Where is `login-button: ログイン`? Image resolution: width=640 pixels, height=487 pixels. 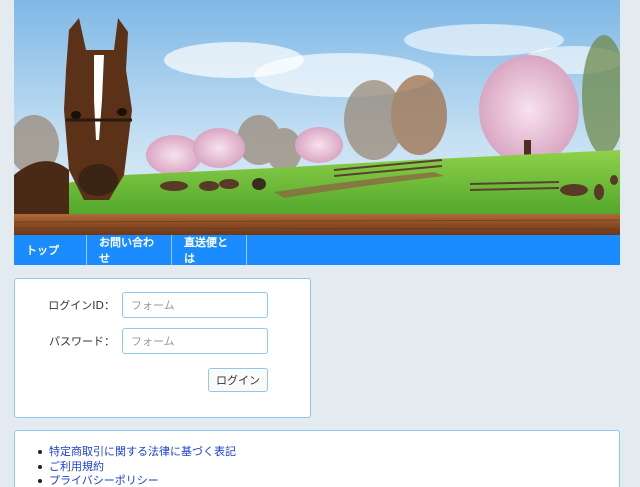 login-button: ログイン is located at coordinates (238, 380).